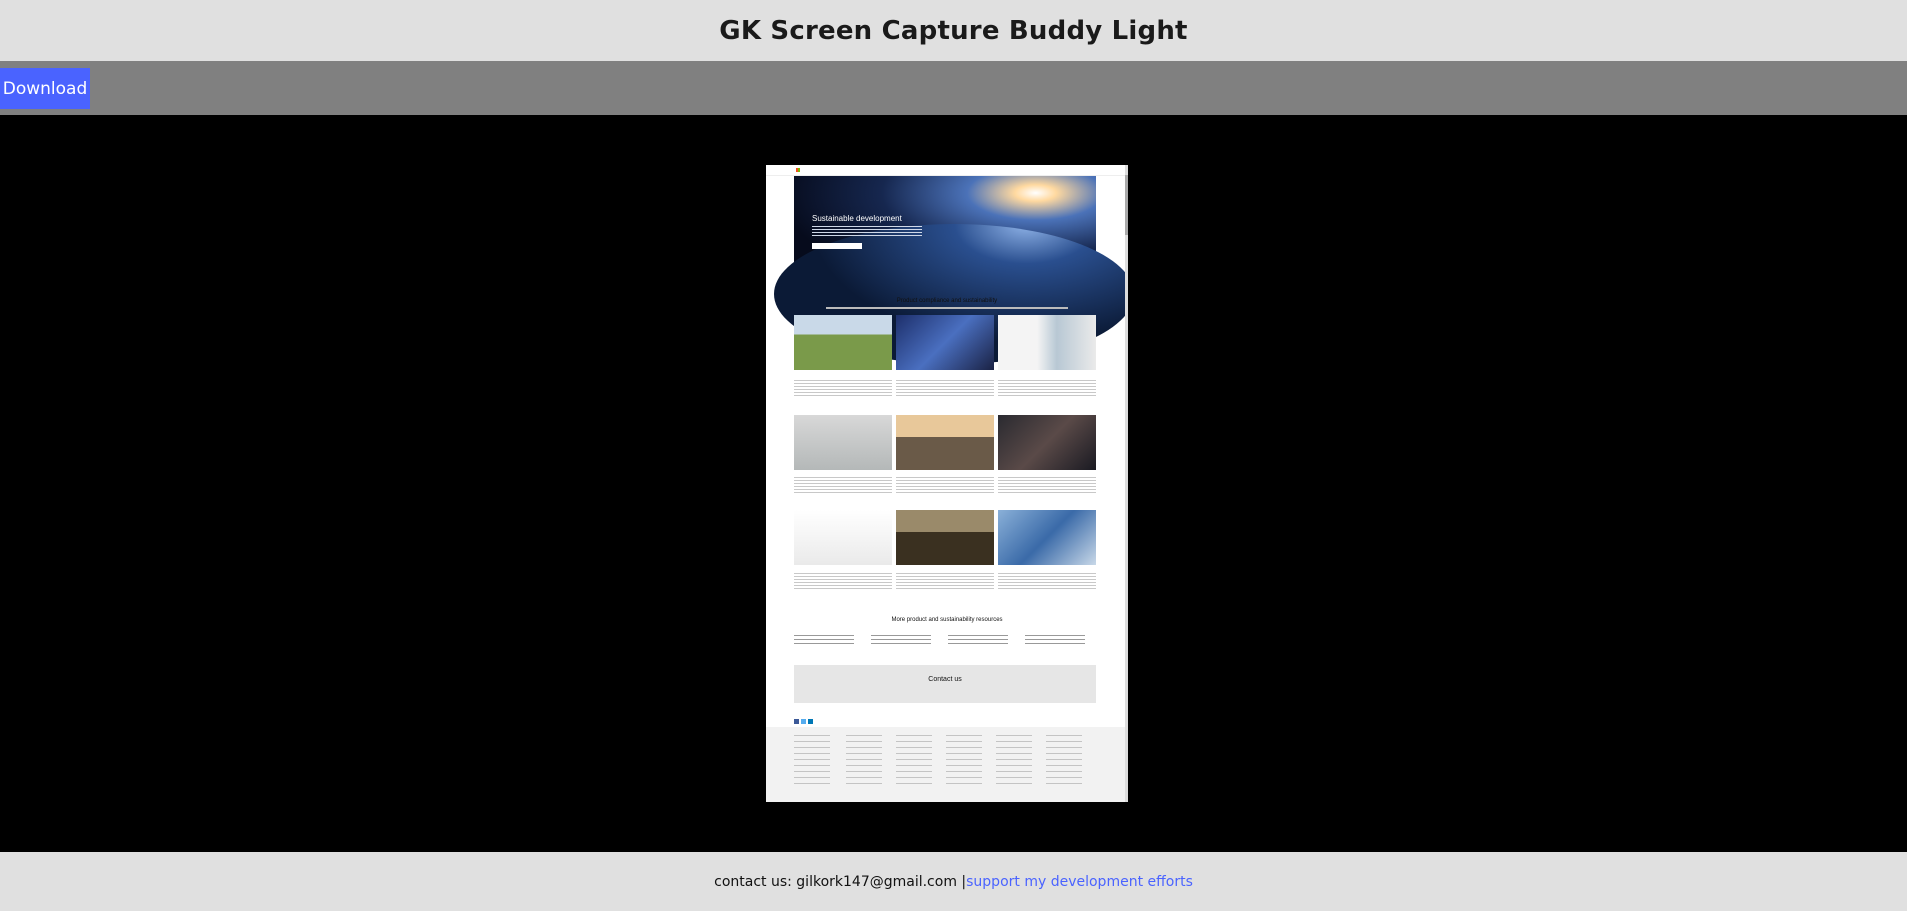 The height and width of the screenshot is (911, 1907). I want to click on preview-nav-bar, so click(947, 170).